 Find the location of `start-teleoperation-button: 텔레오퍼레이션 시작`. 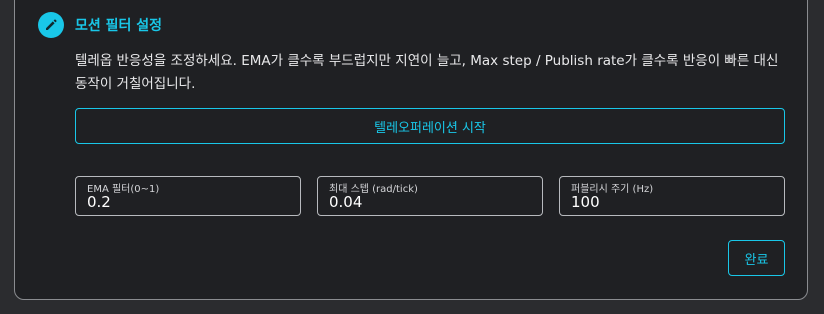

start-teleoperation-button: 텔레오퍼레이션 시작 is located at coordinates (430, 126).